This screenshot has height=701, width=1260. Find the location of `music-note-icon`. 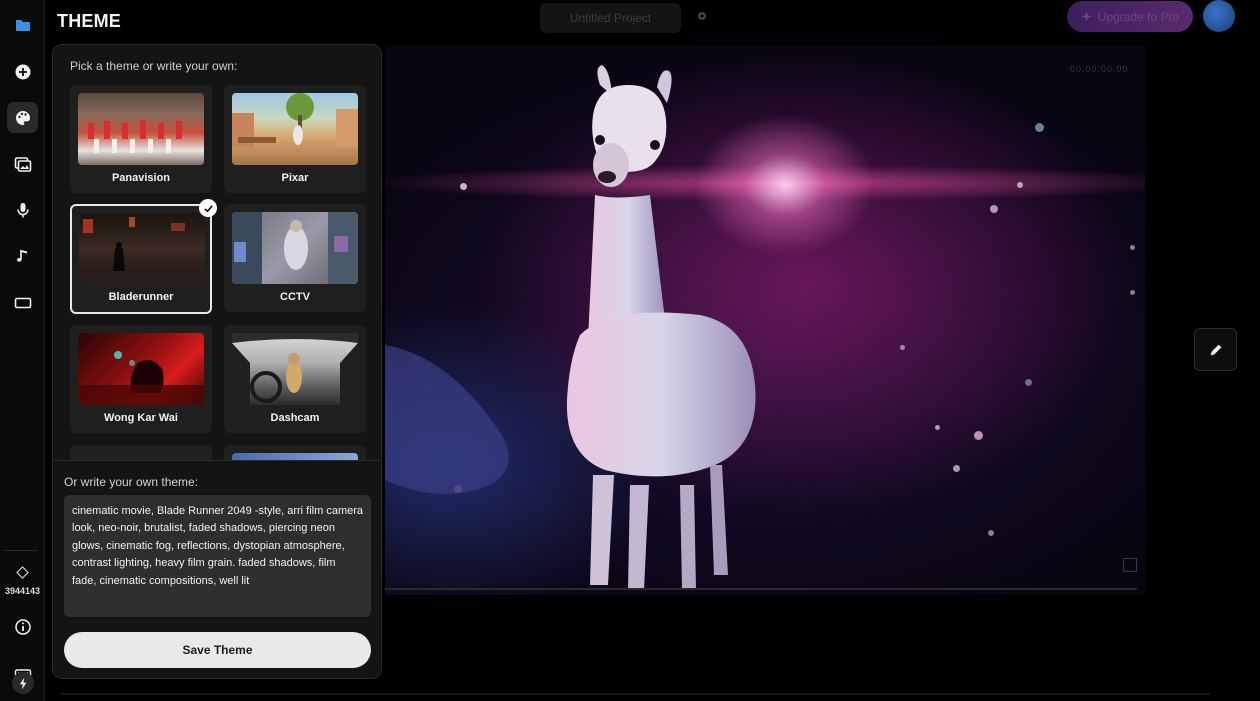

music-note-icon is located at coordinates (21, 255).